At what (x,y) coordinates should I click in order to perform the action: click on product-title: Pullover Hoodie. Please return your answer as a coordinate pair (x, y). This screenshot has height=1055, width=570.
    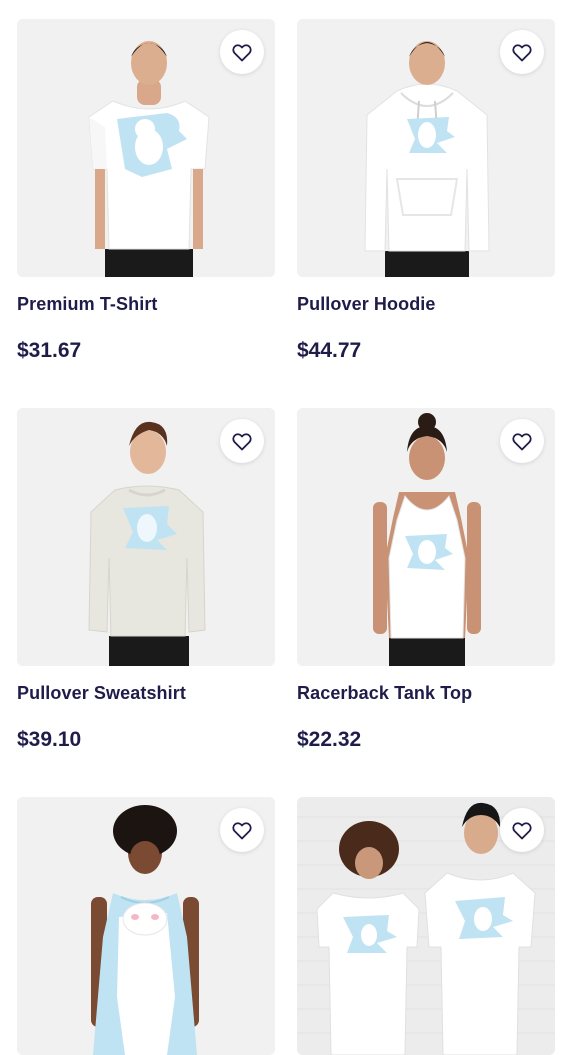
    Looking at the image, I should click on (426, 304).